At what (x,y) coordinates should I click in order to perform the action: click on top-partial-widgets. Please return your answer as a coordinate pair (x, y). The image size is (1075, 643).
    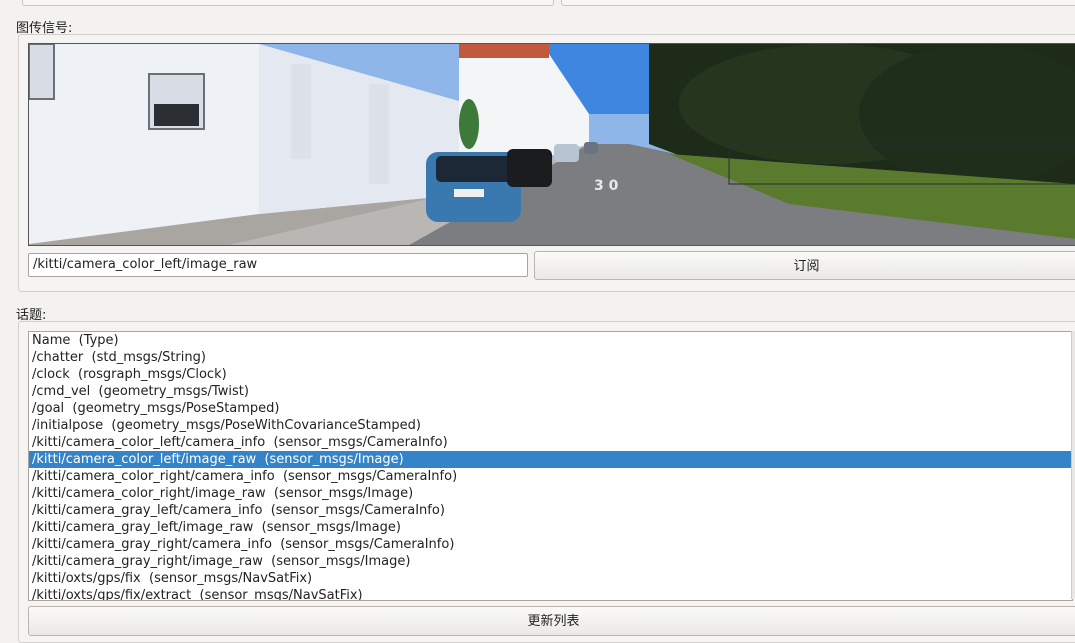
    Looking at the image, I should click on (537, 4).